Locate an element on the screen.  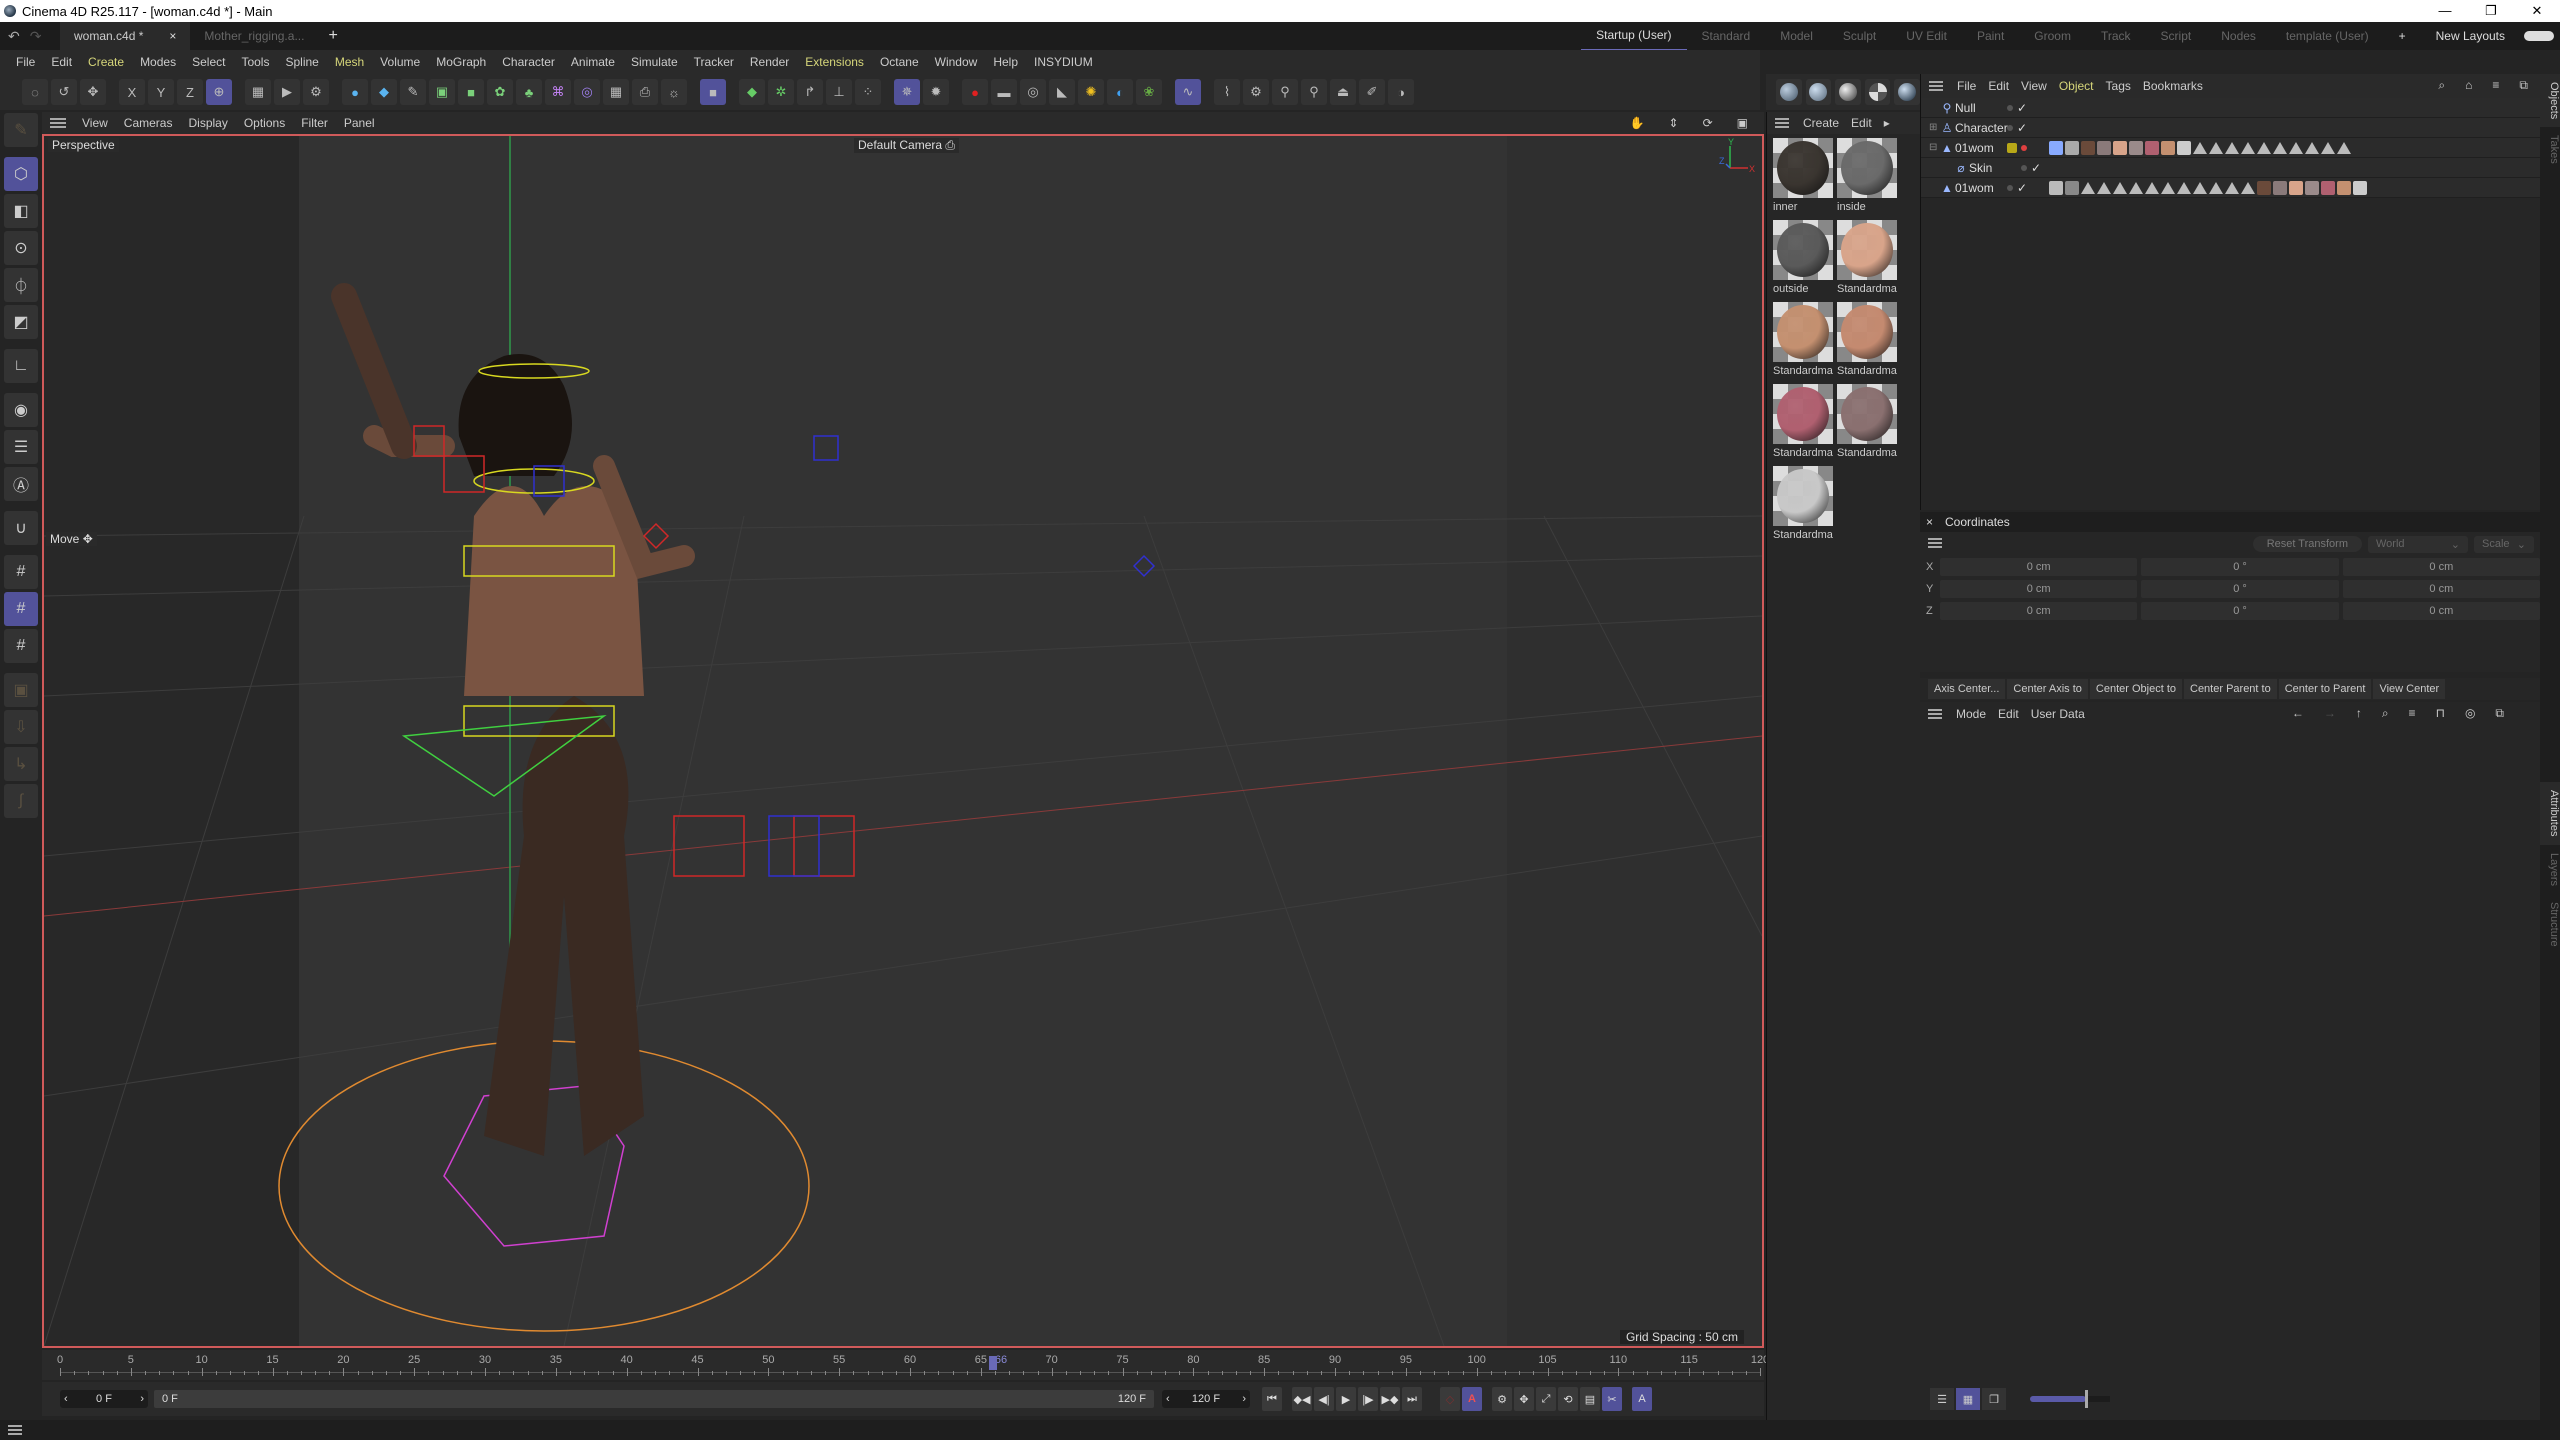
x-scale-field: 0 cm is located at coordinates (2441, 567).